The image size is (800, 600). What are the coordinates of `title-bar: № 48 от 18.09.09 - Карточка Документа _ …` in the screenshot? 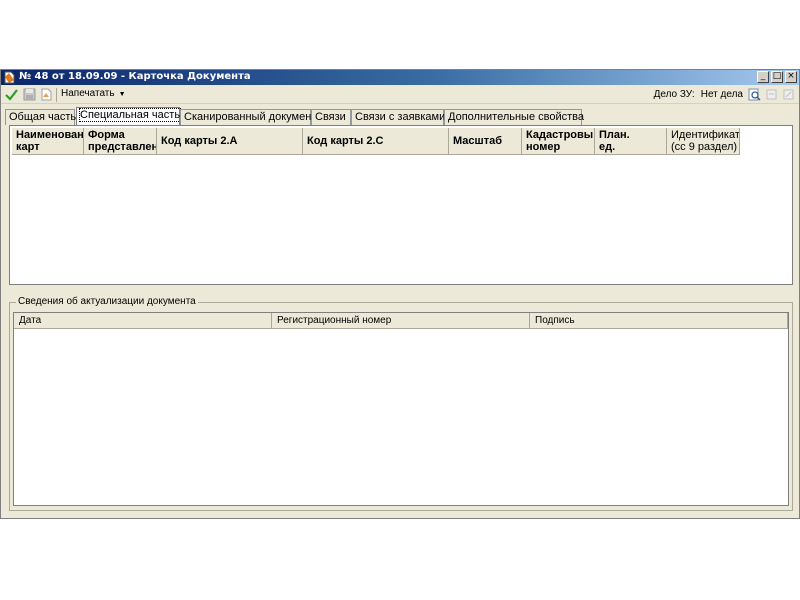 It's located at (400, 77).